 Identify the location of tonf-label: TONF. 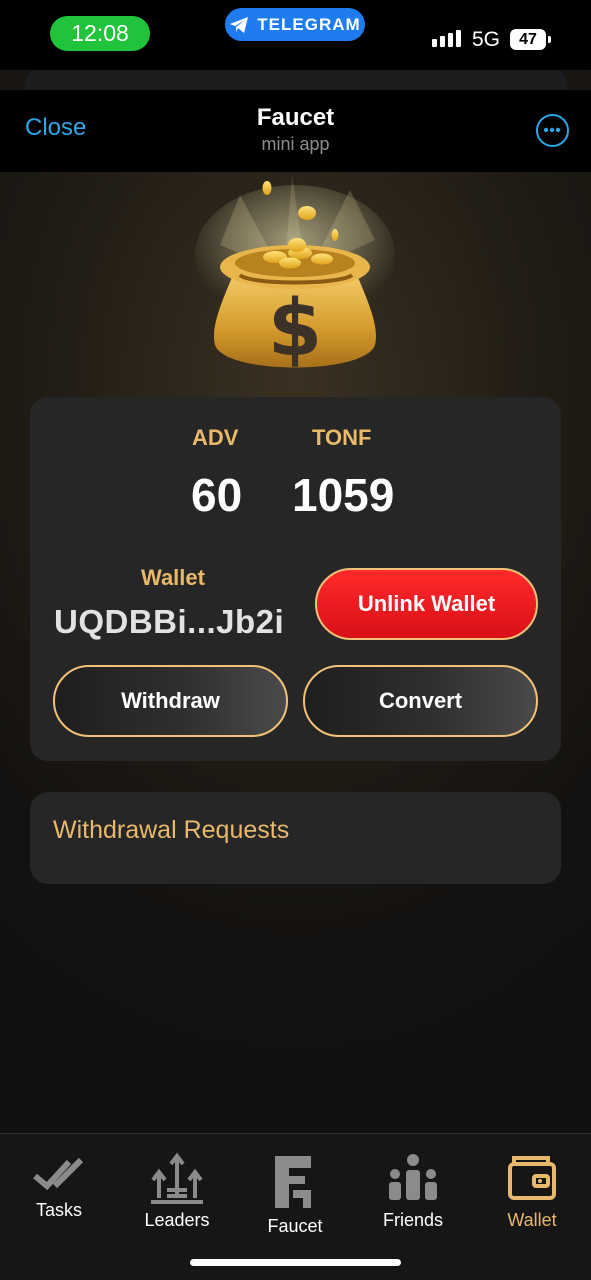
(342, 437).